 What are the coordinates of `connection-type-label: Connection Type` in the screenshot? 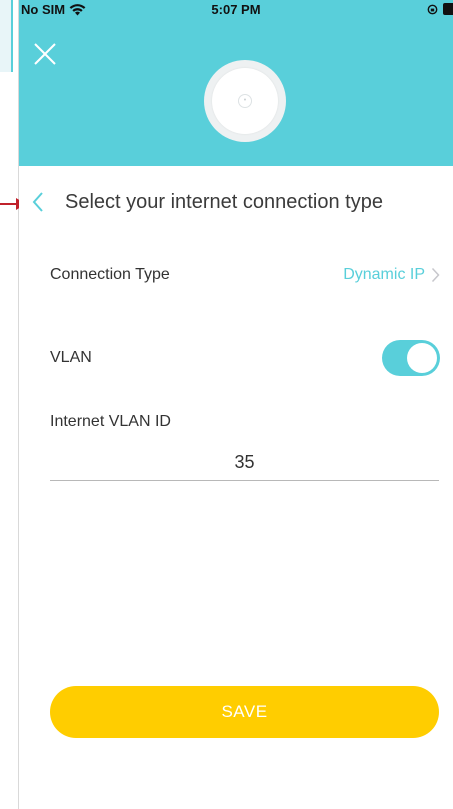 It's located at (110, 274).